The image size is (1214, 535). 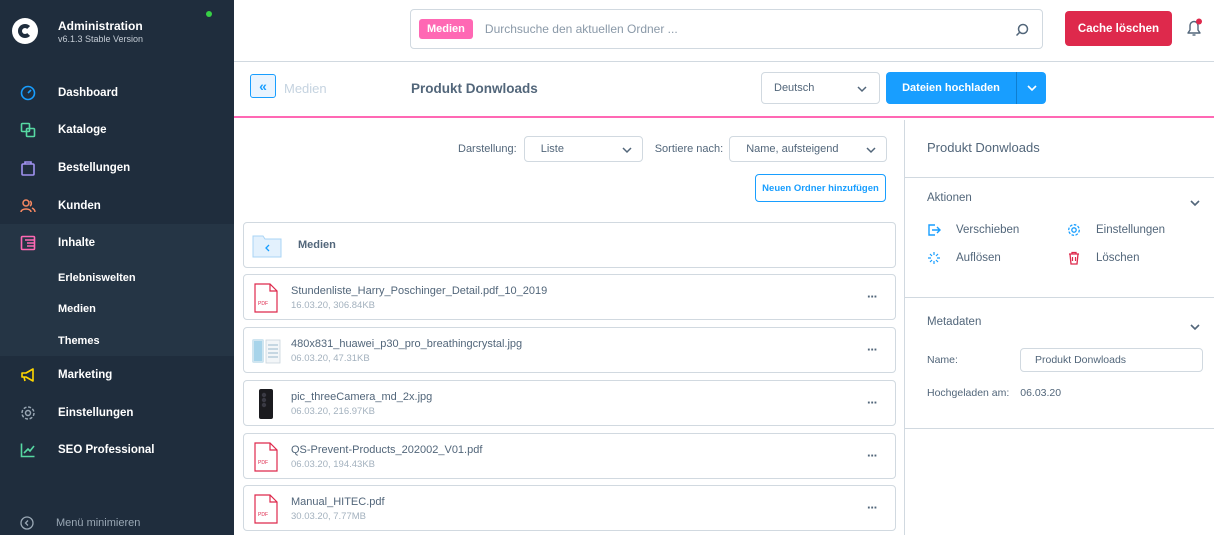 I want to click on clear-cache-button: Cache löschen, so click(x=1118, y=28).